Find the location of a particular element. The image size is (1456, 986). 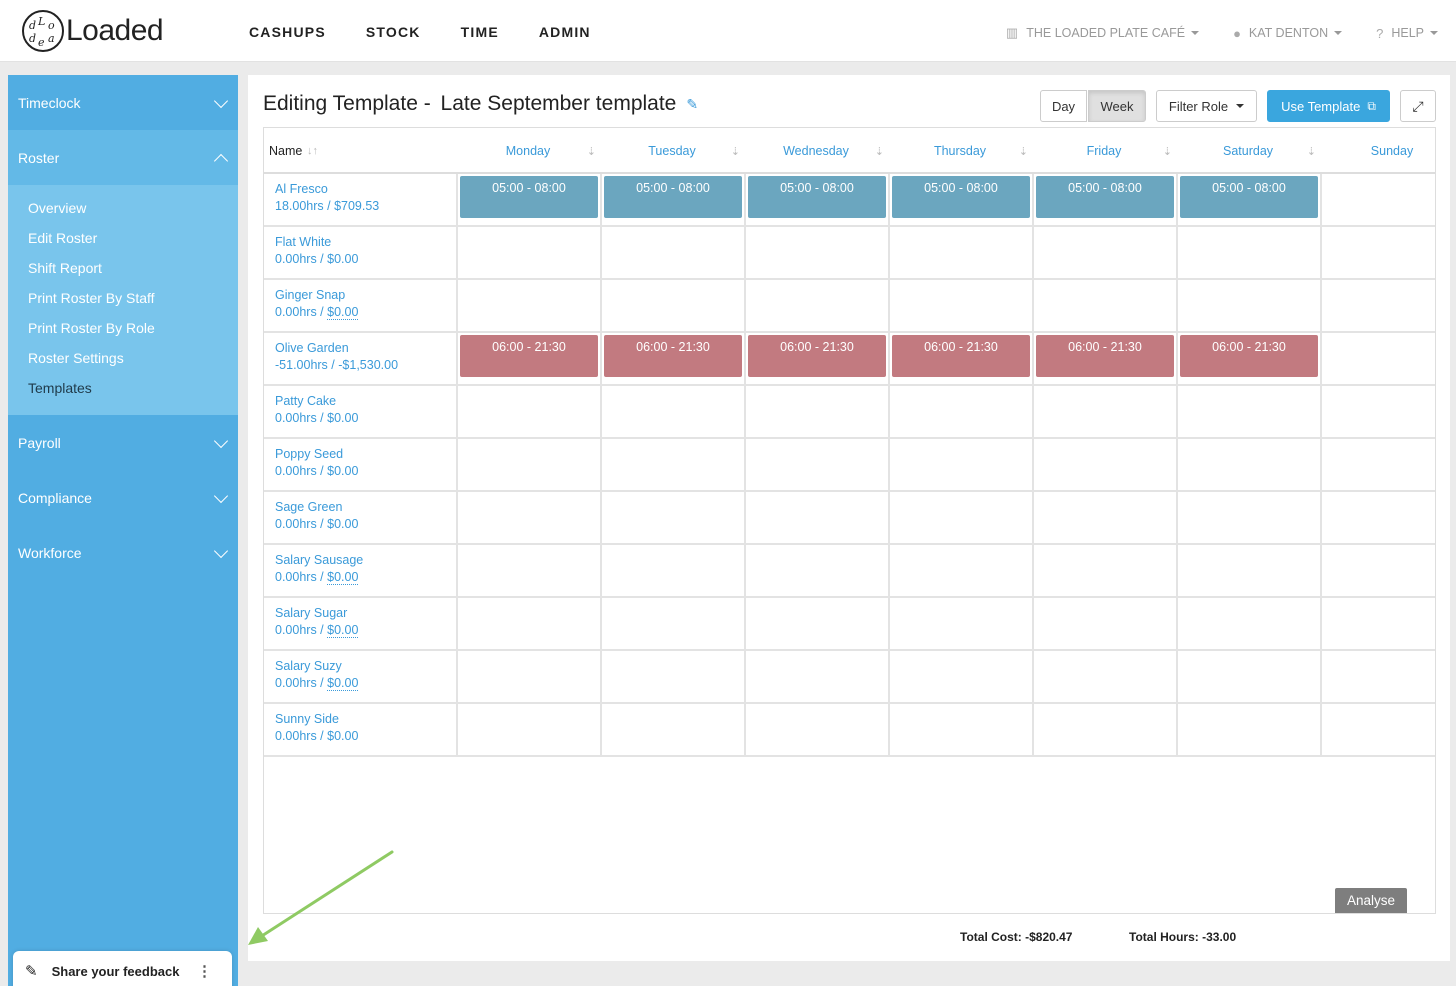

staff-name: Al Fresco is located at coordinates (365, 189).